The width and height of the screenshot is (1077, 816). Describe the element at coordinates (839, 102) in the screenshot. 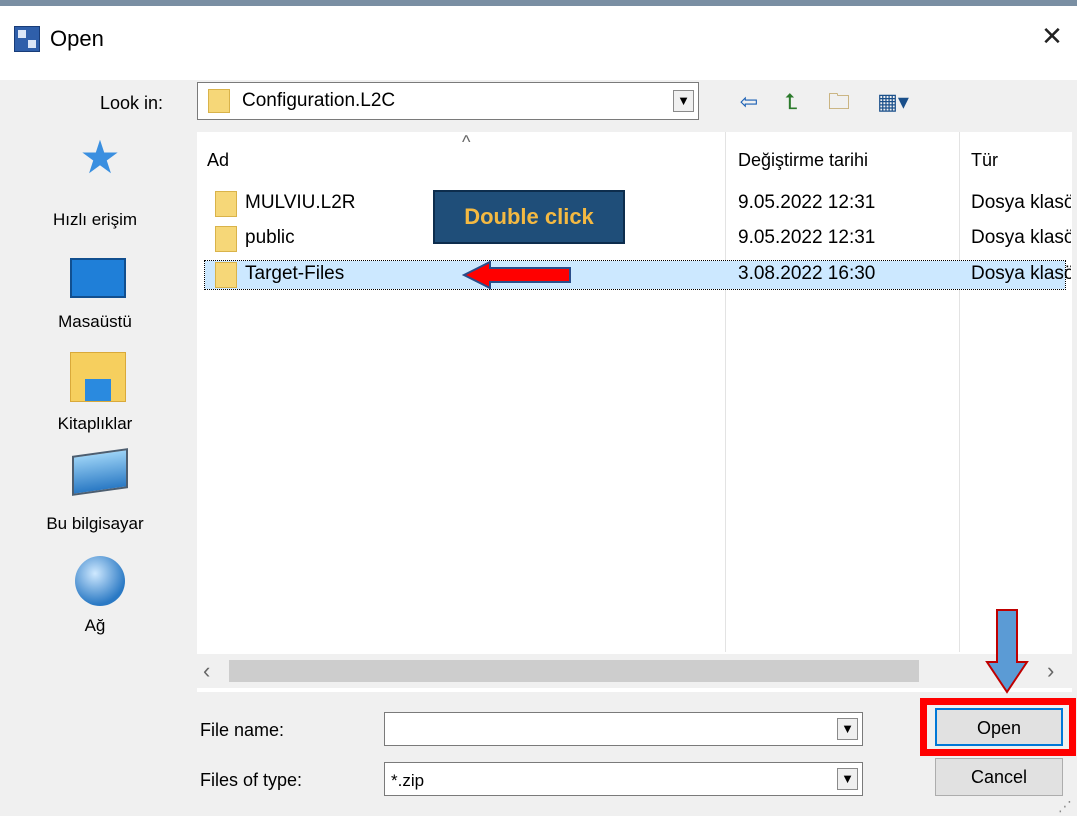

I see `new-folder-icon: 🗀` at that location.